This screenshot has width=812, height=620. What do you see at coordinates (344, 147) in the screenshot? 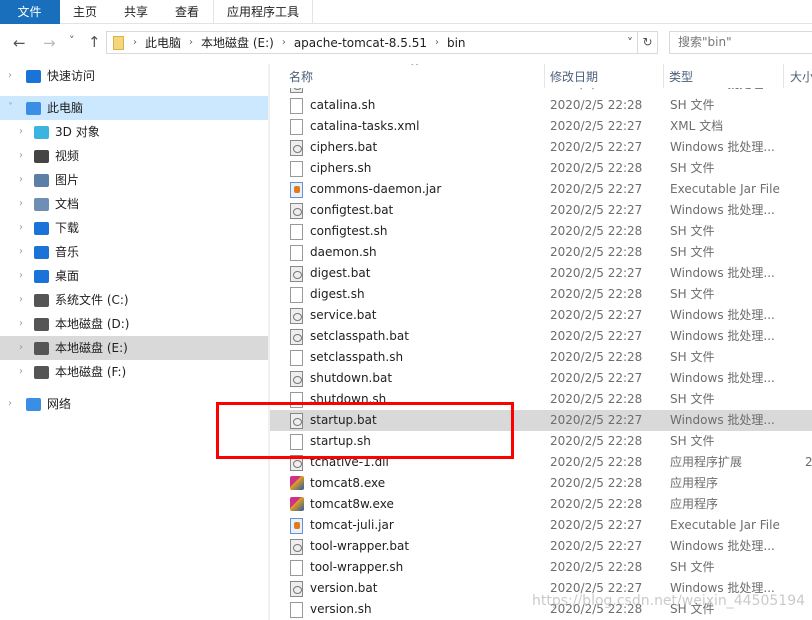
I see `file-name: ciphers.bat` at bounding box center [344, 147].